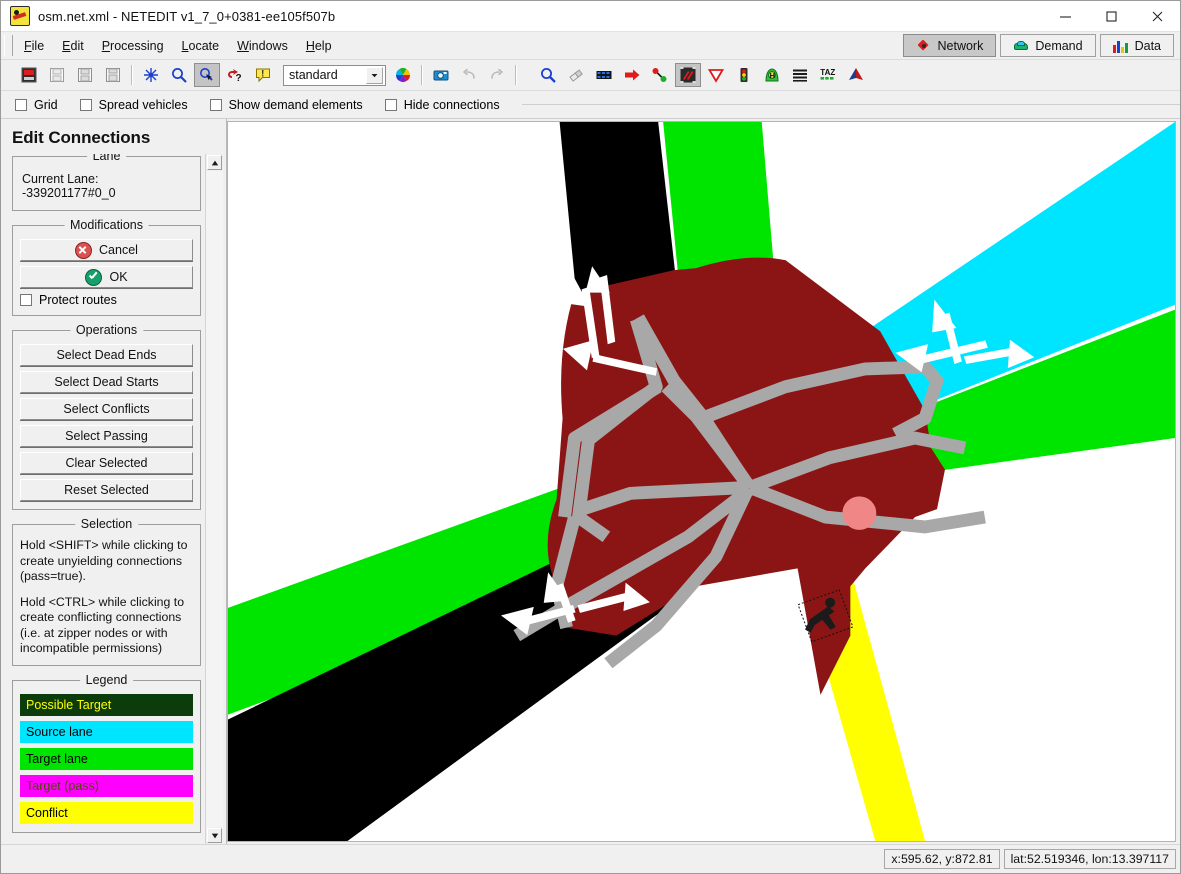 The width and height of the screenshot is (1181, 874). I want to click on reset-selected-label: Reset Selected, so click(106, 490).